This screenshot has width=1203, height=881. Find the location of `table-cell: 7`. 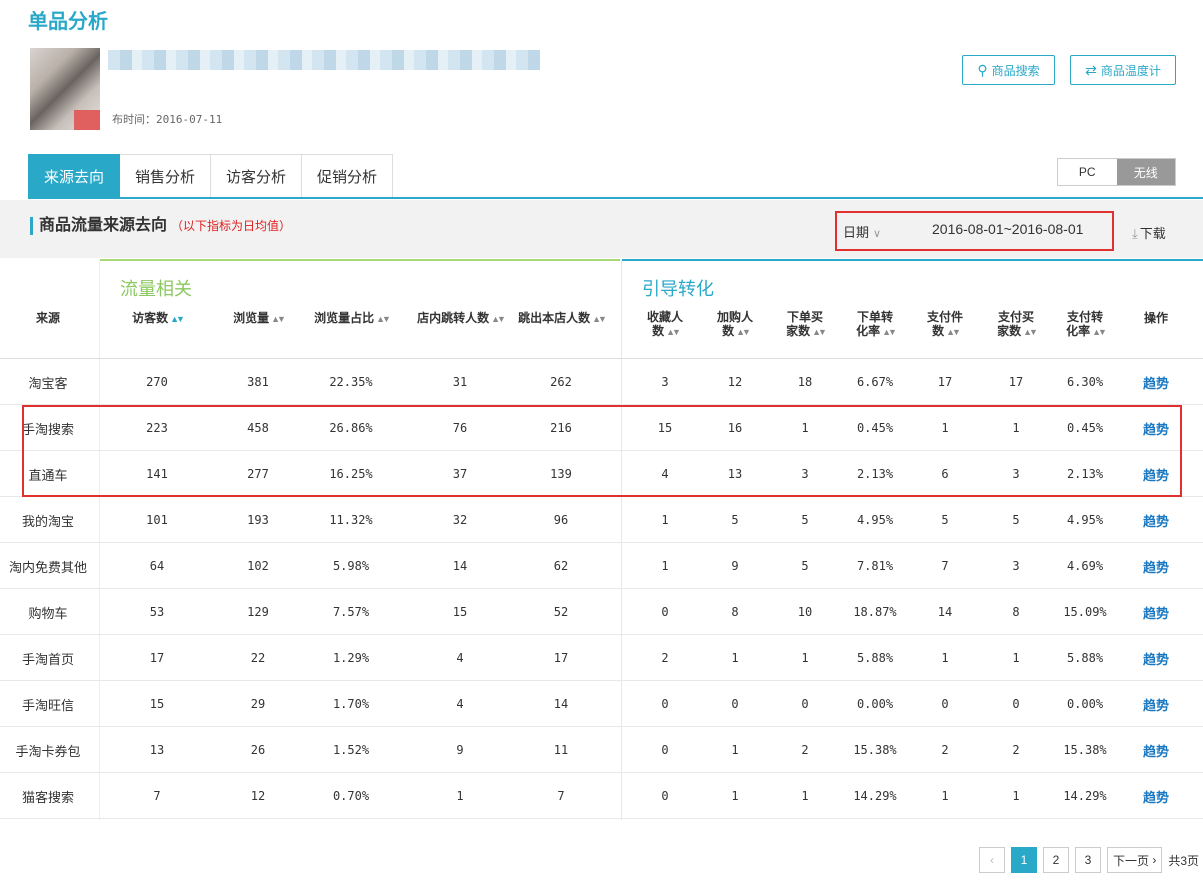

table-cell: 7 is located at coordinates (157, 796).